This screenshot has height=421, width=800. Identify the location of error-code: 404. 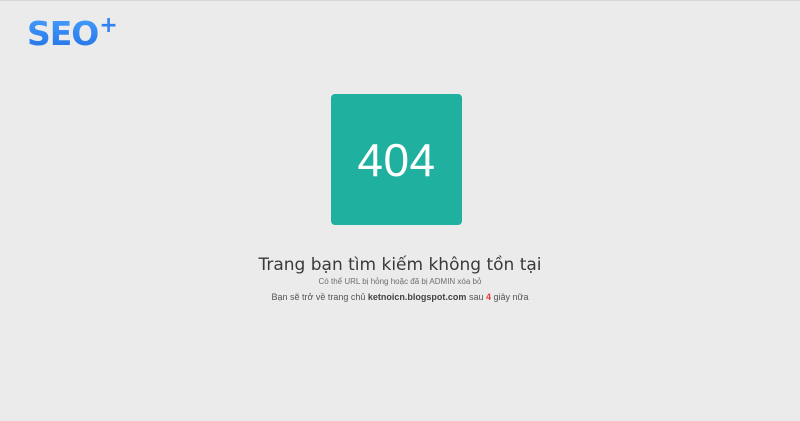
(396, 159).